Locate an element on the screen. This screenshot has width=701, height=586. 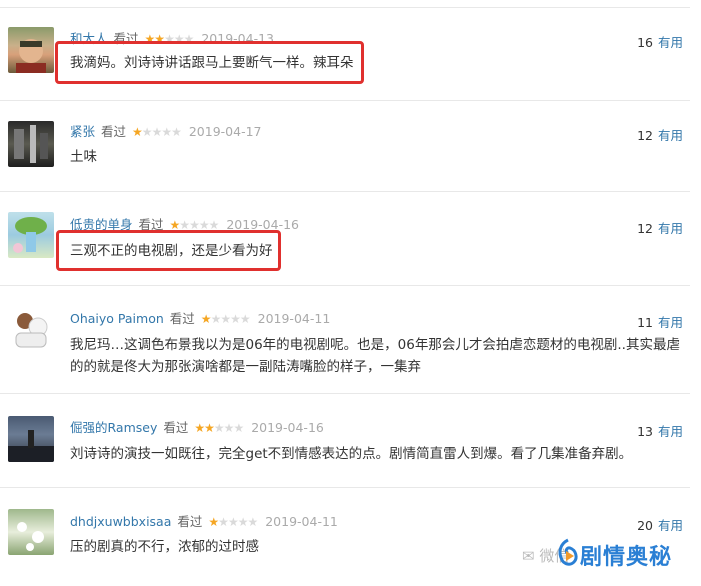
useful-vote: 11 有用 is located at coordinates (660, 321).